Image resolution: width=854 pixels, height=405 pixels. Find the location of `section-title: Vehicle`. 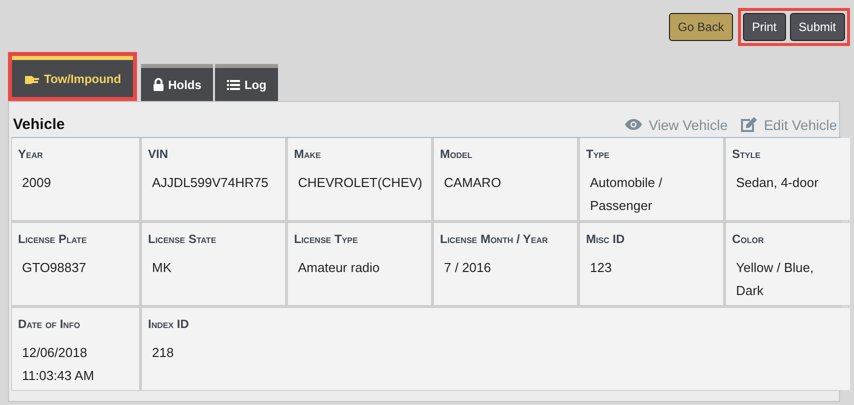

section-title: Vehicle is located at coordinates (39, 124).